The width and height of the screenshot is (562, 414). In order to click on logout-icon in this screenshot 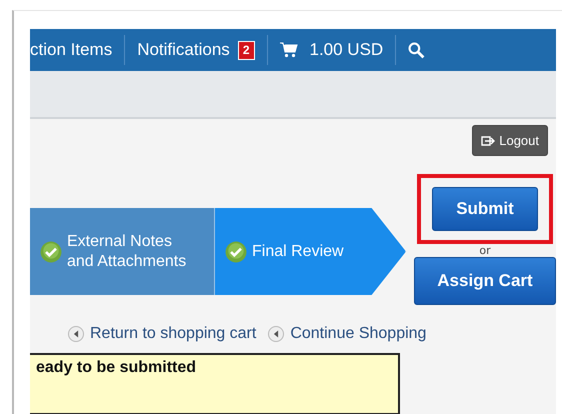, I will do `click(488, 140)`.